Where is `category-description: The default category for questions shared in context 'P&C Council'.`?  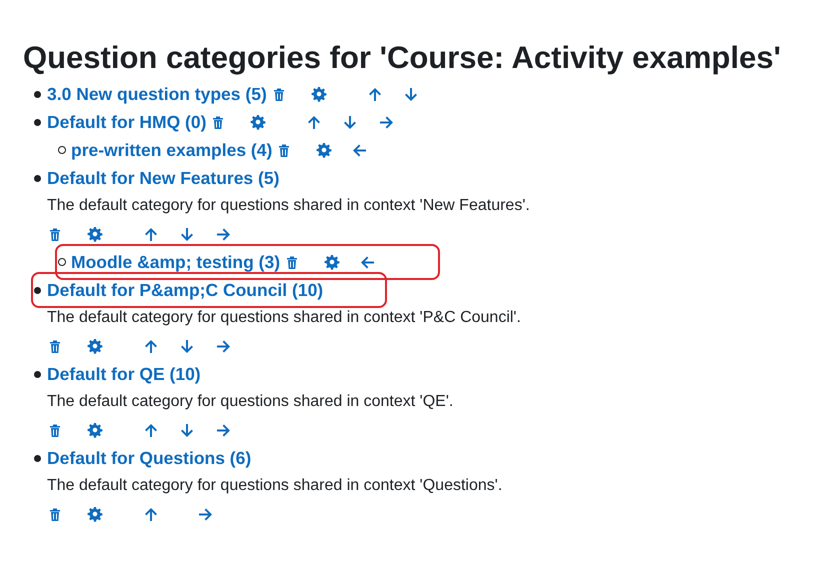
category-description: The default category for questions shared in context 'P&C Council'. is located at coordinates (284, 318).